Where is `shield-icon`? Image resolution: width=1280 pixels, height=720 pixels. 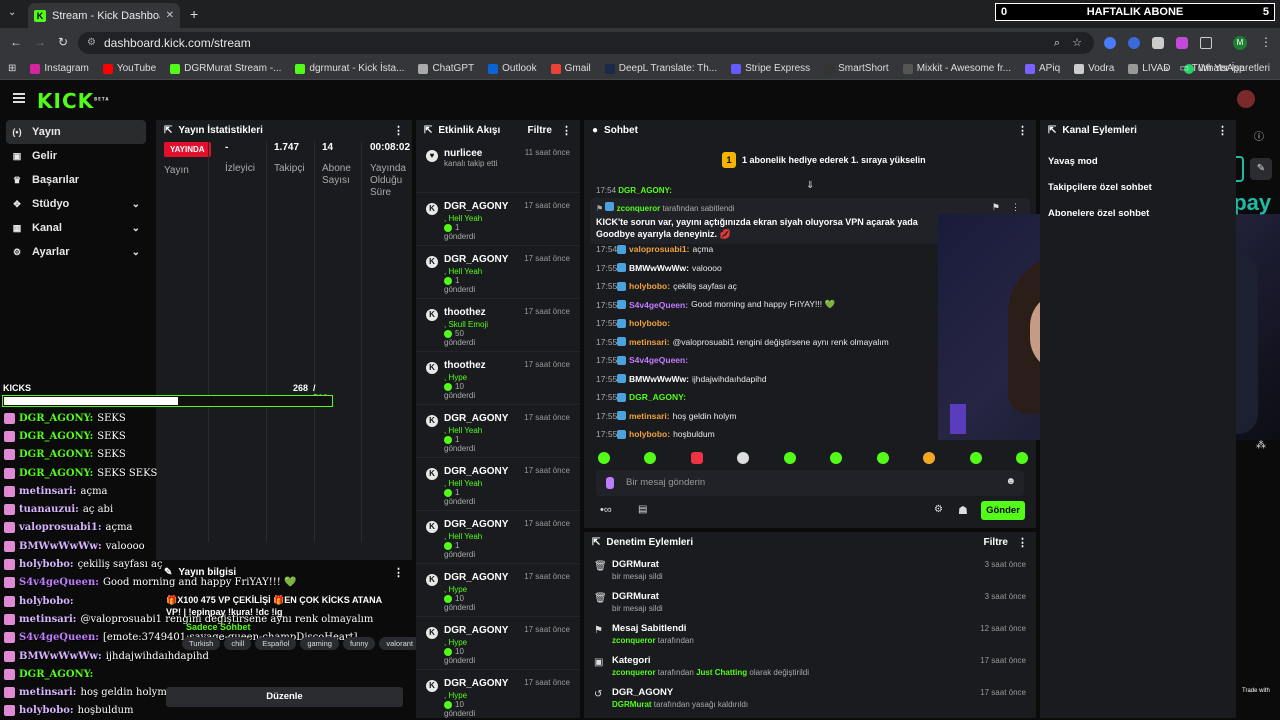
shield-icon is located at coordinates (1158, 43).